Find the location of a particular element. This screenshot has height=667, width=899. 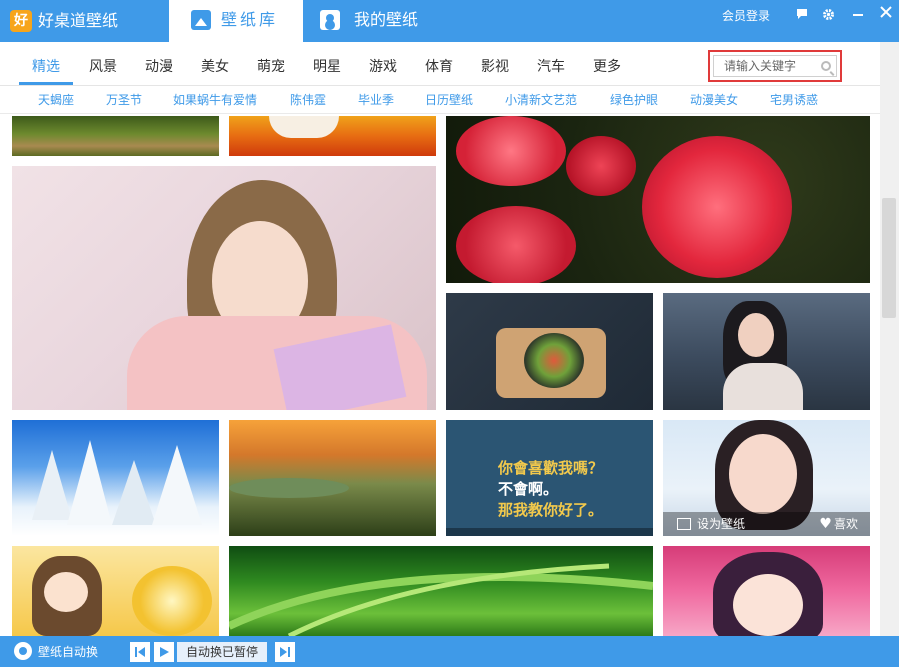

category-cars: 汽车 is located at coordinates (551, 67).